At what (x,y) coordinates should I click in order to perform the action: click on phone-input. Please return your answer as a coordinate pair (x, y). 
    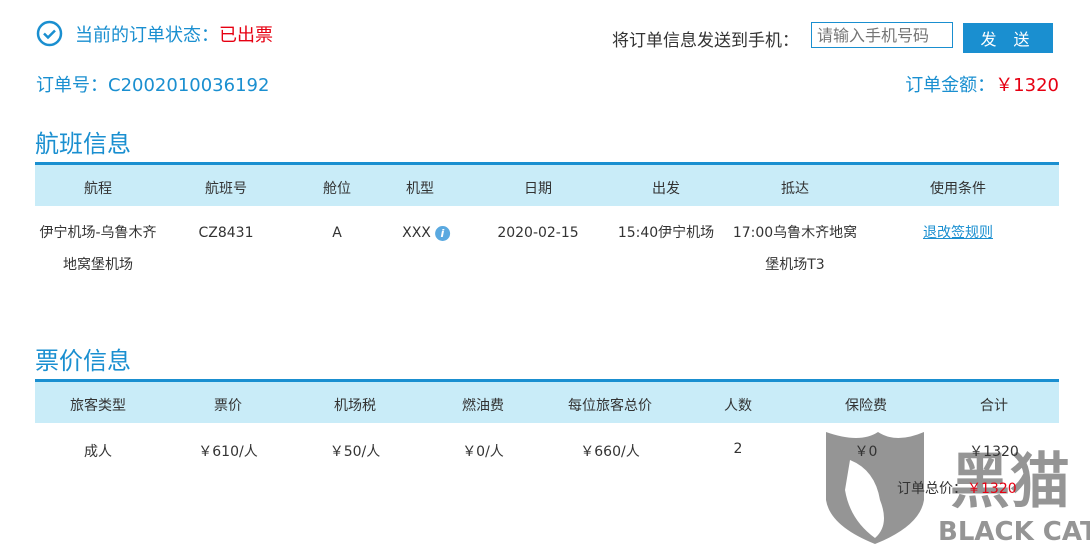
    Looking at the image, I should click on (882, 35).